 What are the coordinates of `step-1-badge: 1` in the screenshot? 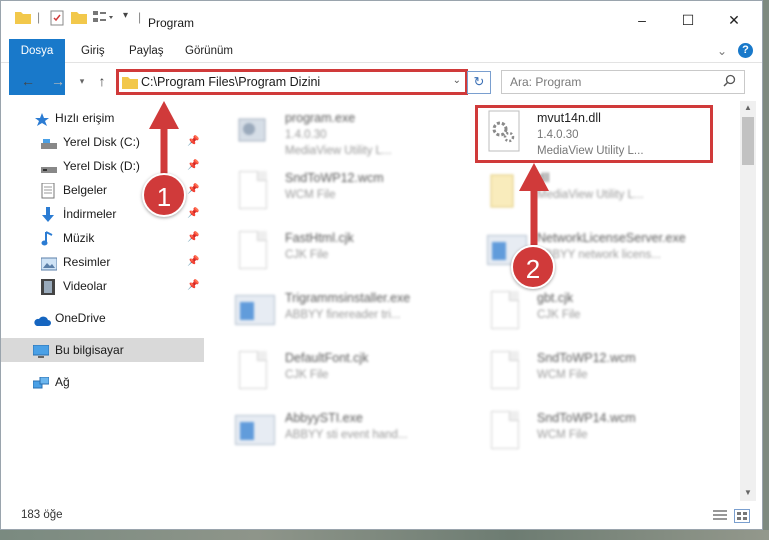 It's located at (164, 195).